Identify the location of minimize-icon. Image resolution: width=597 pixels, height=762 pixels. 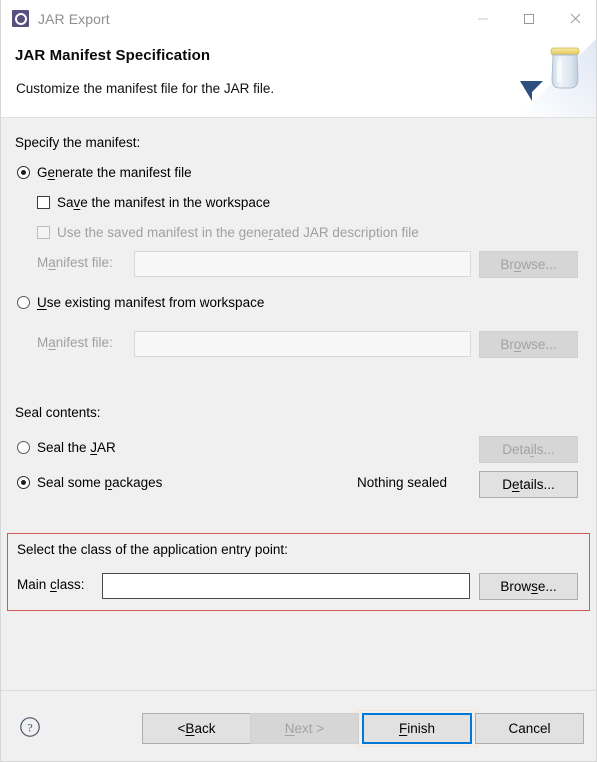
(483, 18).